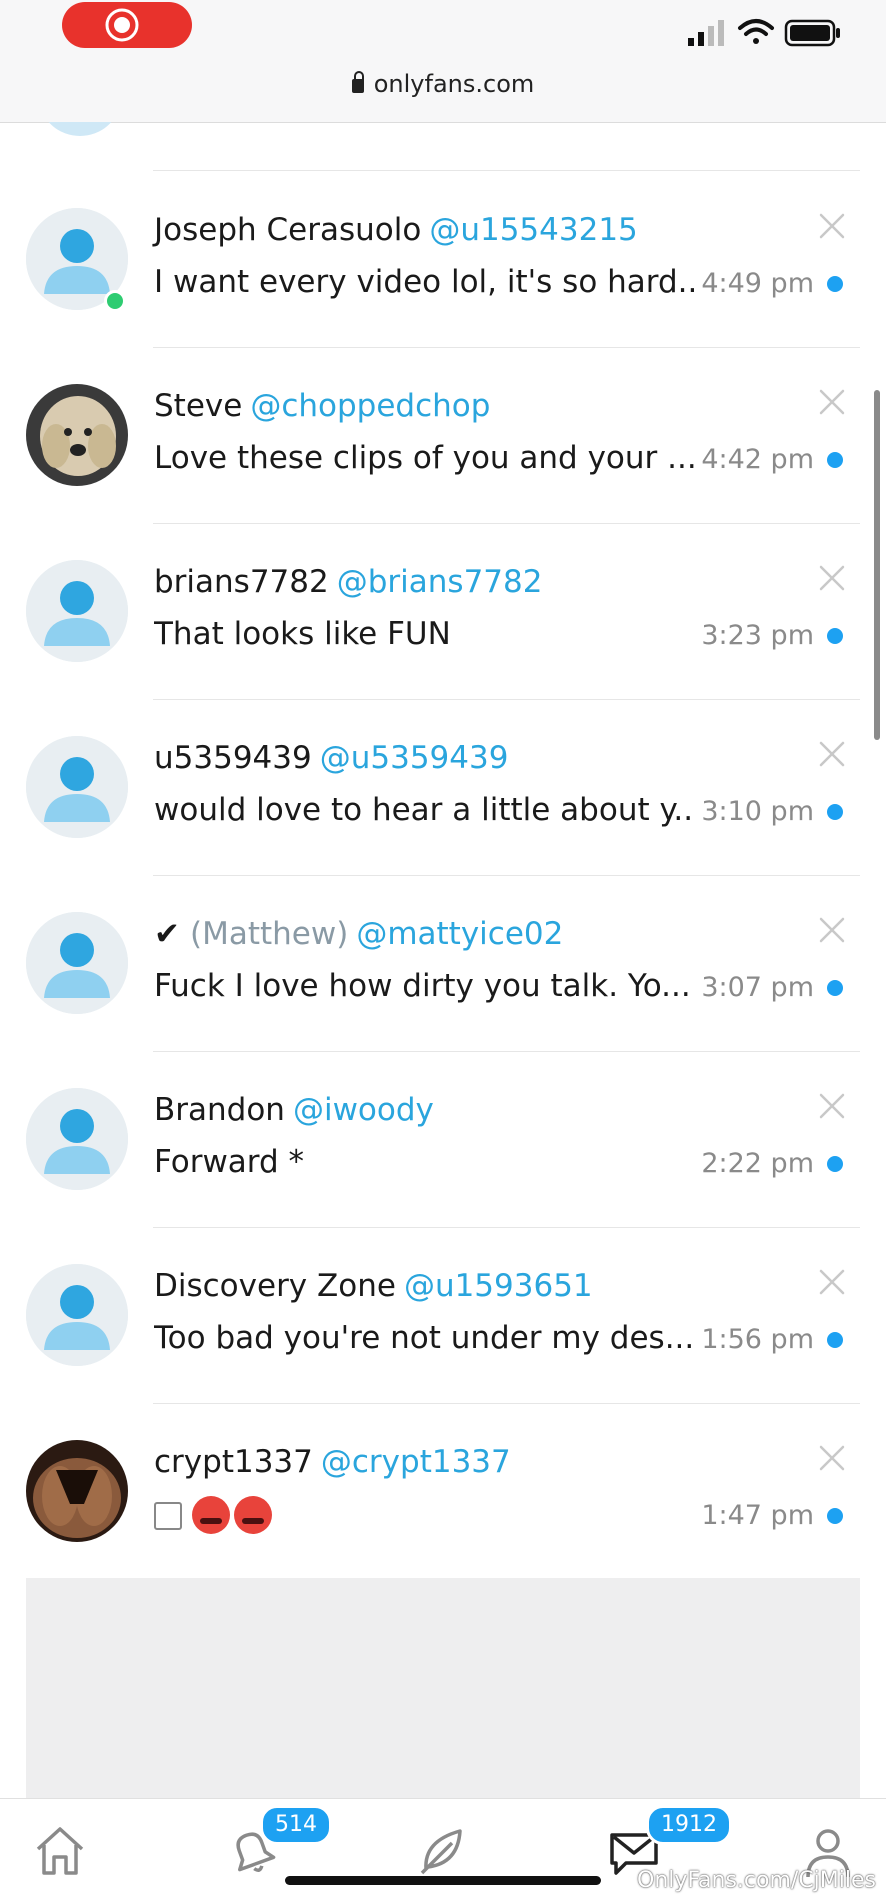 The height and width of the screenshot is (1901, 886). Describe the element at coordinates (370, 406) in the screenshot. I see `sender-handle: @choppedchop` at that location.